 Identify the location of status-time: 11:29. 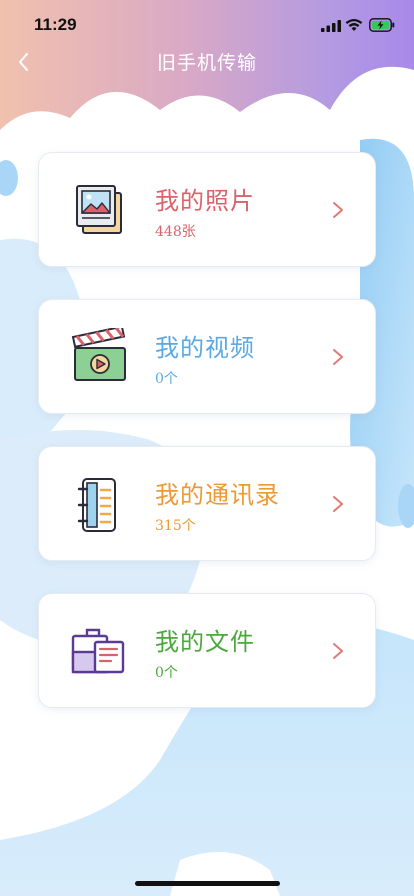
(55, 24).